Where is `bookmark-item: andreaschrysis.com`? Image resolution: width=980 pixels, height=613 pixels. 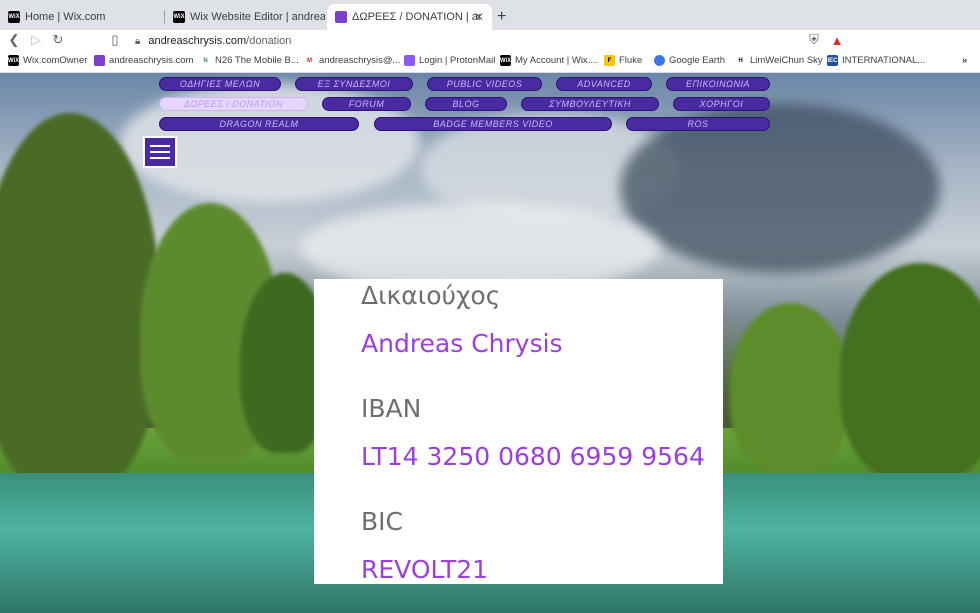
bookmark-item: andreaschrysis.com is located at coordinates (143, 60).